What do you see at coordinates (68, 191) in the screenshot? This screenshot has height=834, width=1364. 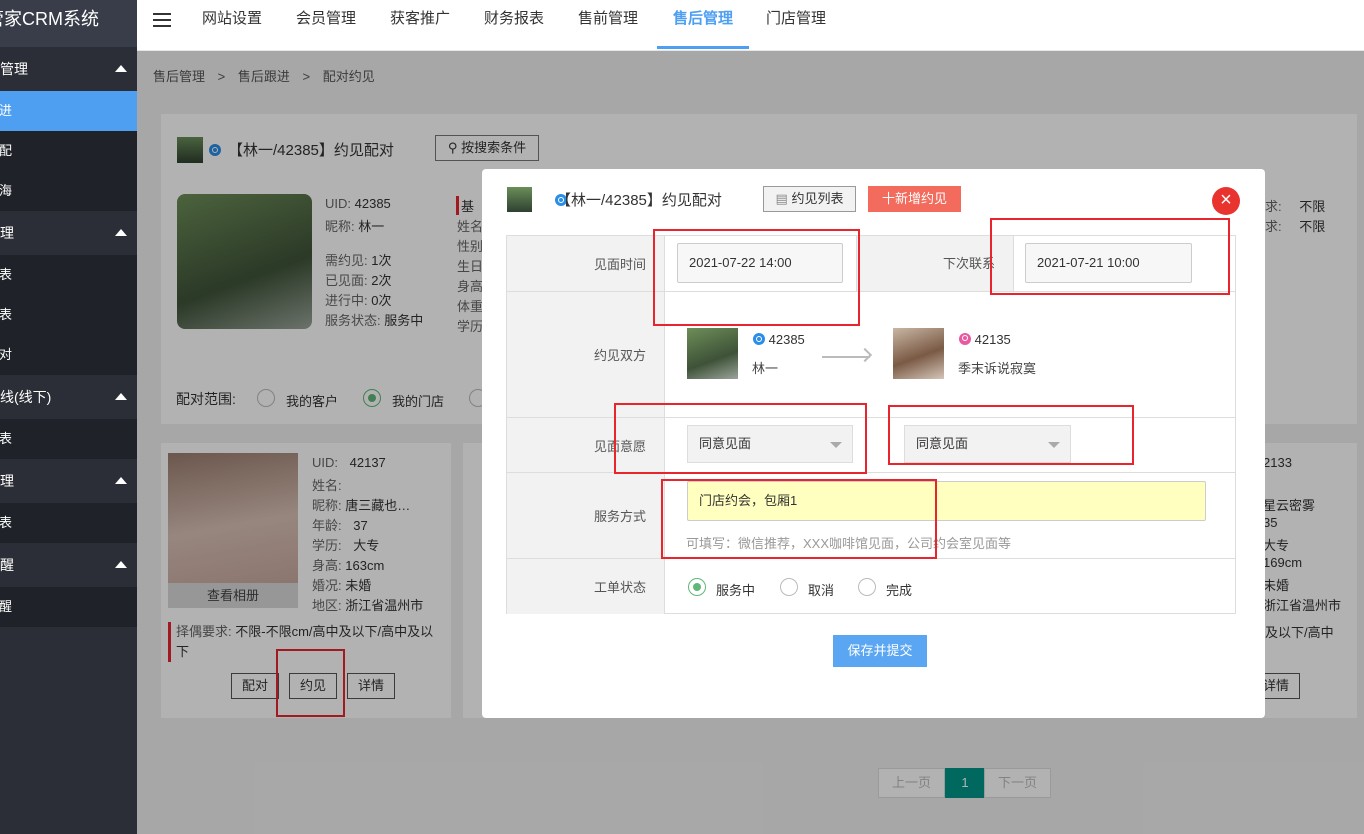 I see `sidebar-item-pool: 公海` at bounding box center [68, 191].